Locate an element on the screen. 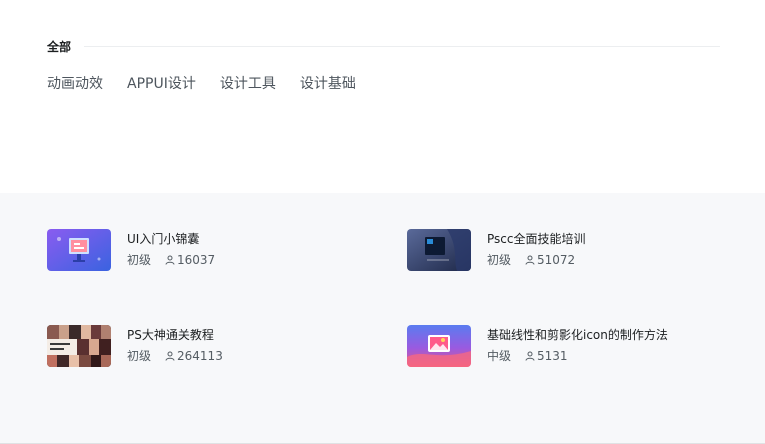  tag-app-ui: APPUI设计 is located at coordinates (161, 83).